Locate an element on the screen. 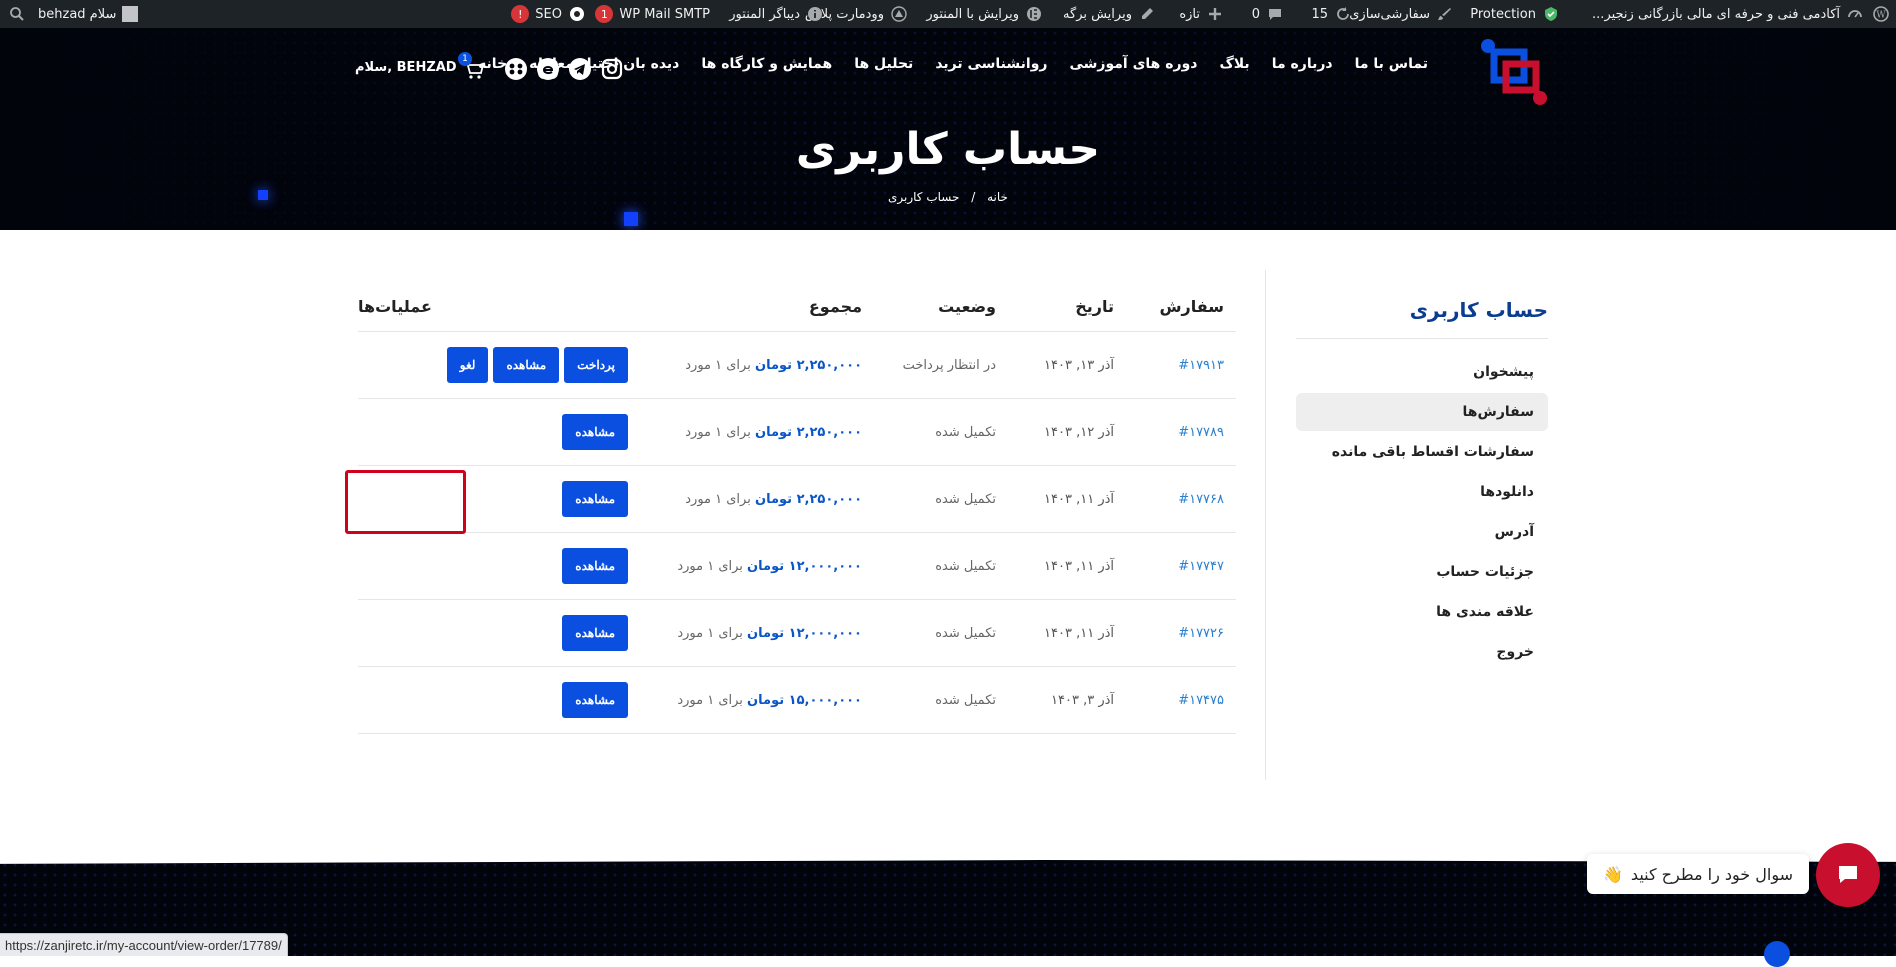 This screenshot has height=967, width=1896. updates-icon is located at coordinates (1343, 14).